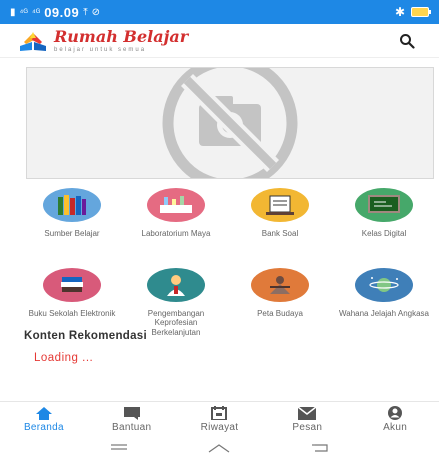 Image resolution: width=439 pixels, height=457 pixels. I want to click on home-icon, so click(43, 413).